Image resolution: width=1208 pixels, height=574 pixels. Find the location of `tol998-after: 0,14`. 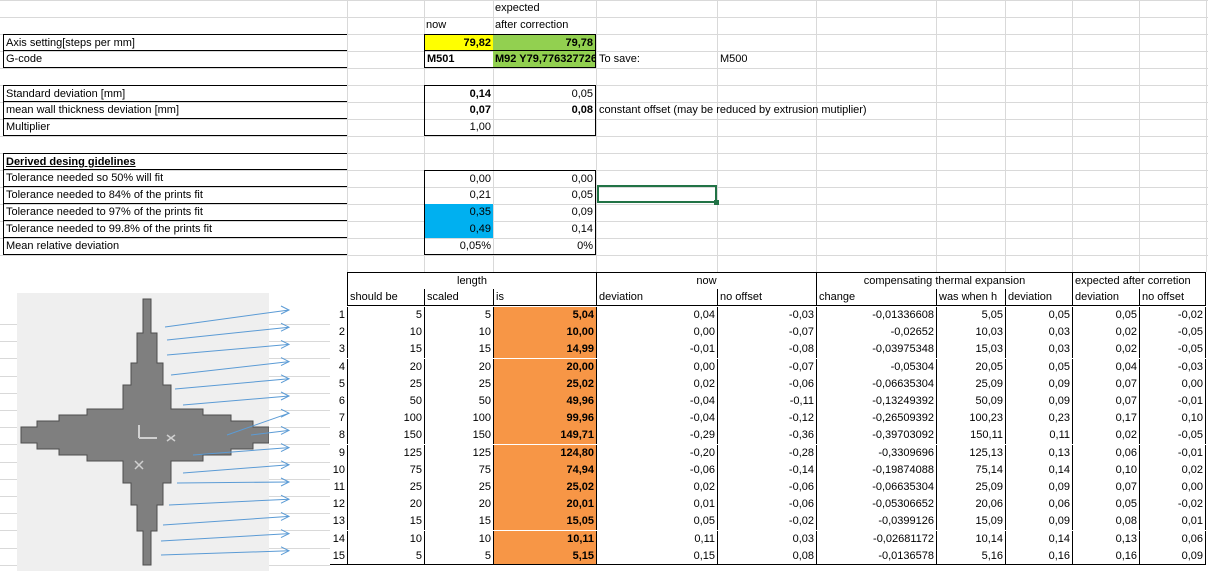

tol998-after: 0,14 is located at coordinates (544, 229).